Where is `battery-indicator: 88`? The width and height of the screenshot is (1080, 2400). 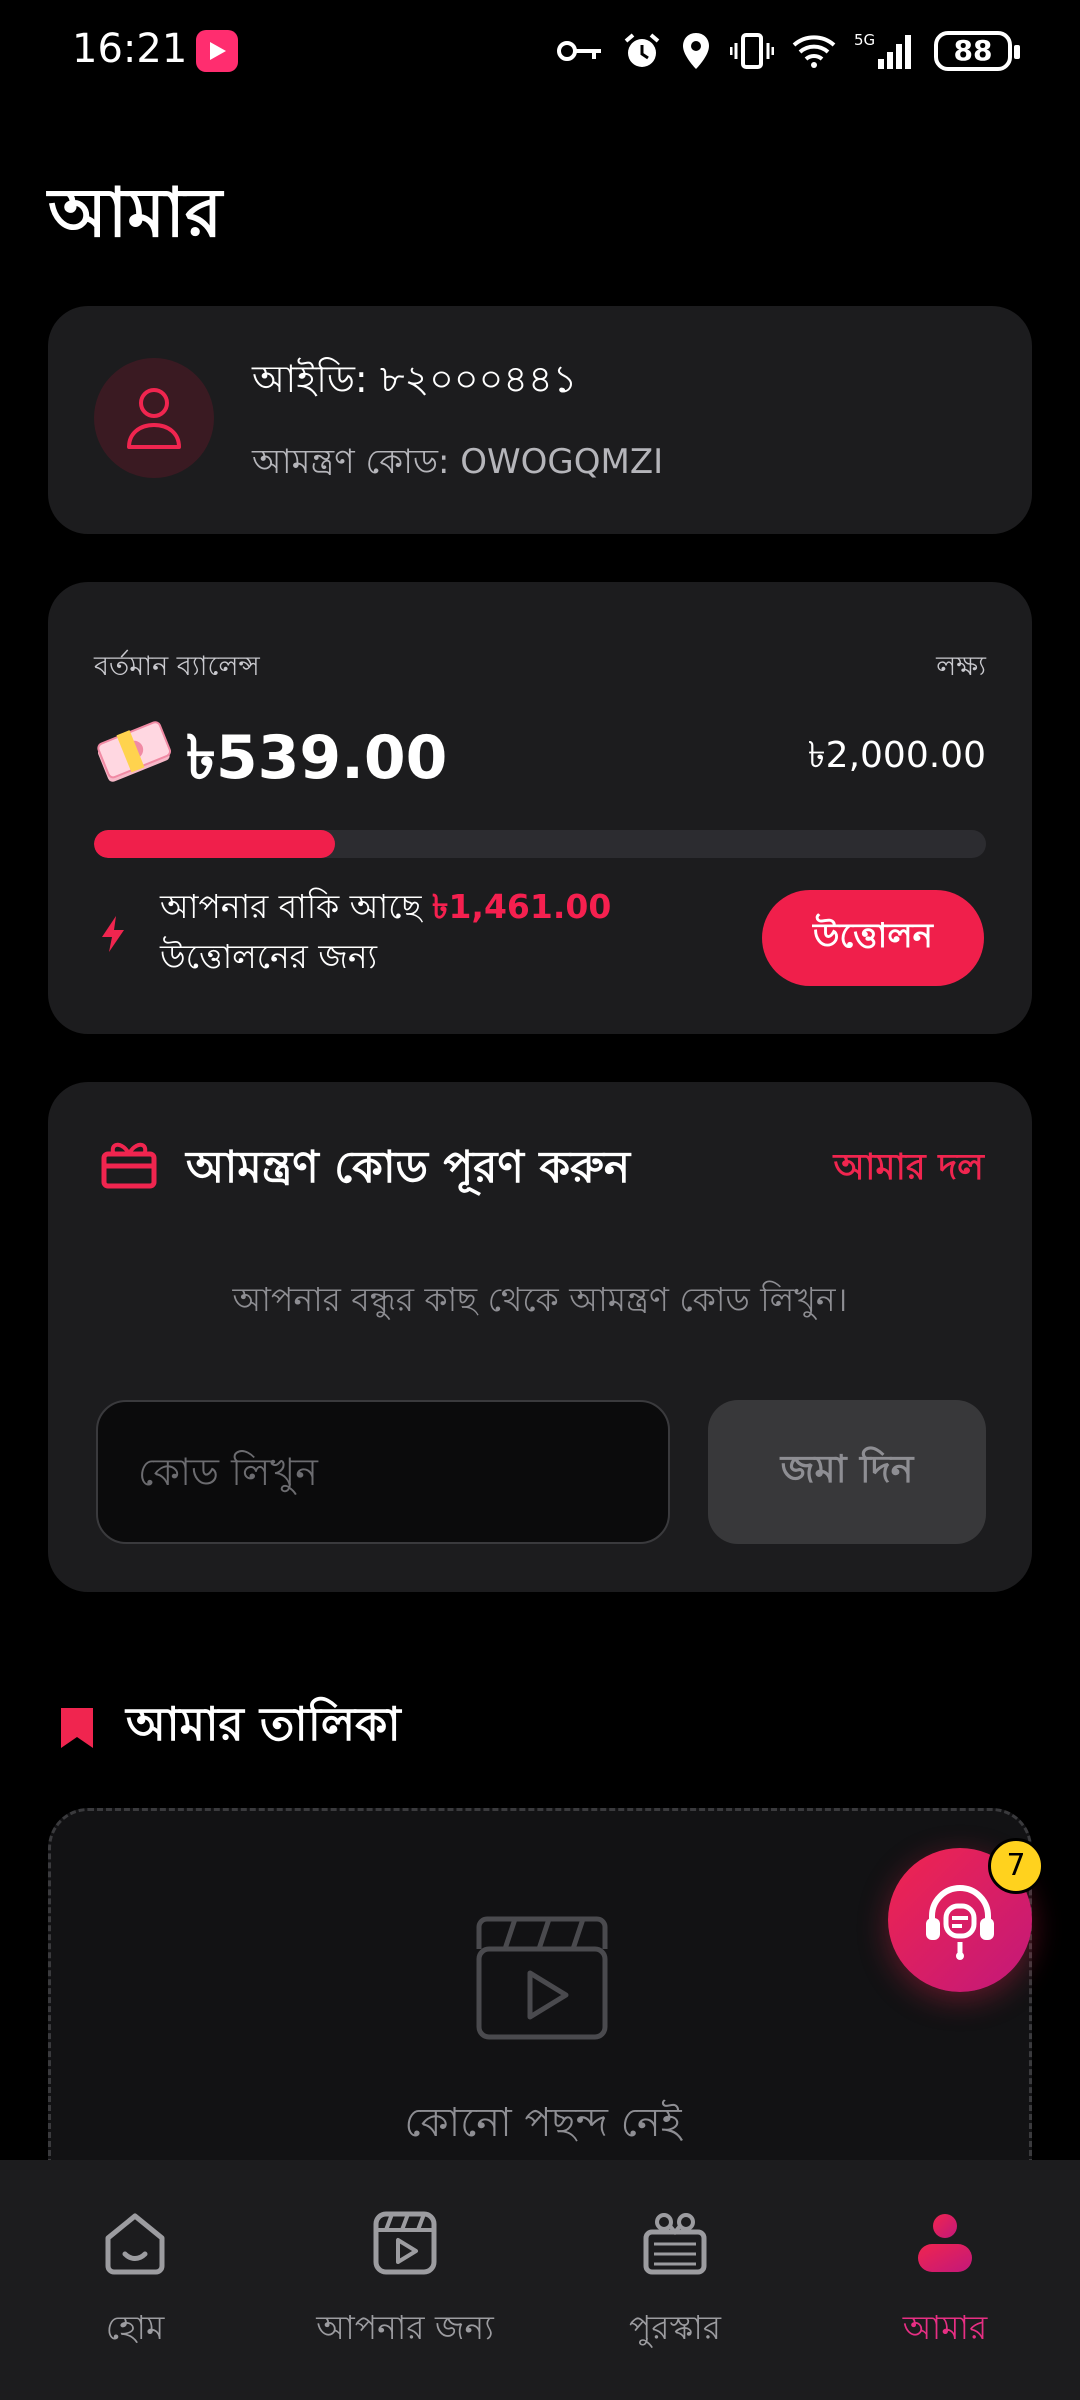
battery-indicator: 88 is located at coordinates (977, 51).